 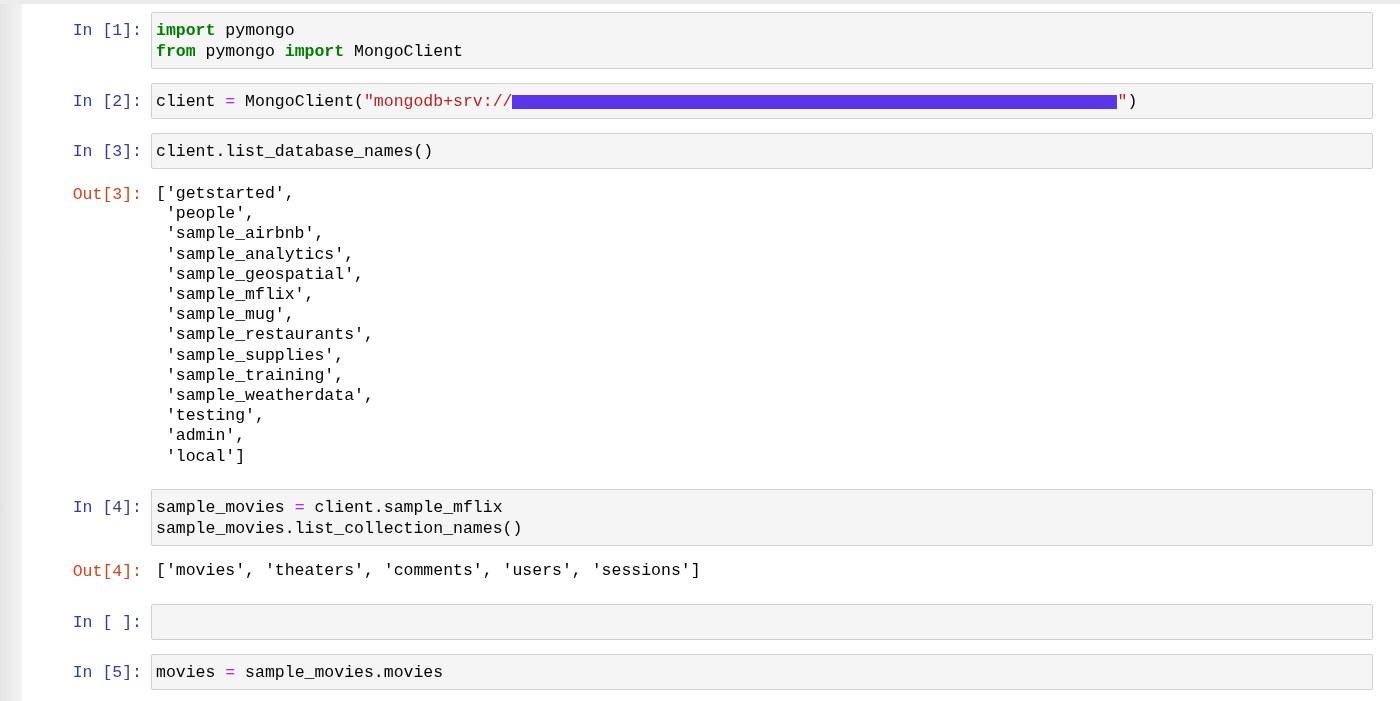 What do you see at coordinates (1132, 101) in the screenshot?
I see `code-text: )` at bounding box center [1132, 101].